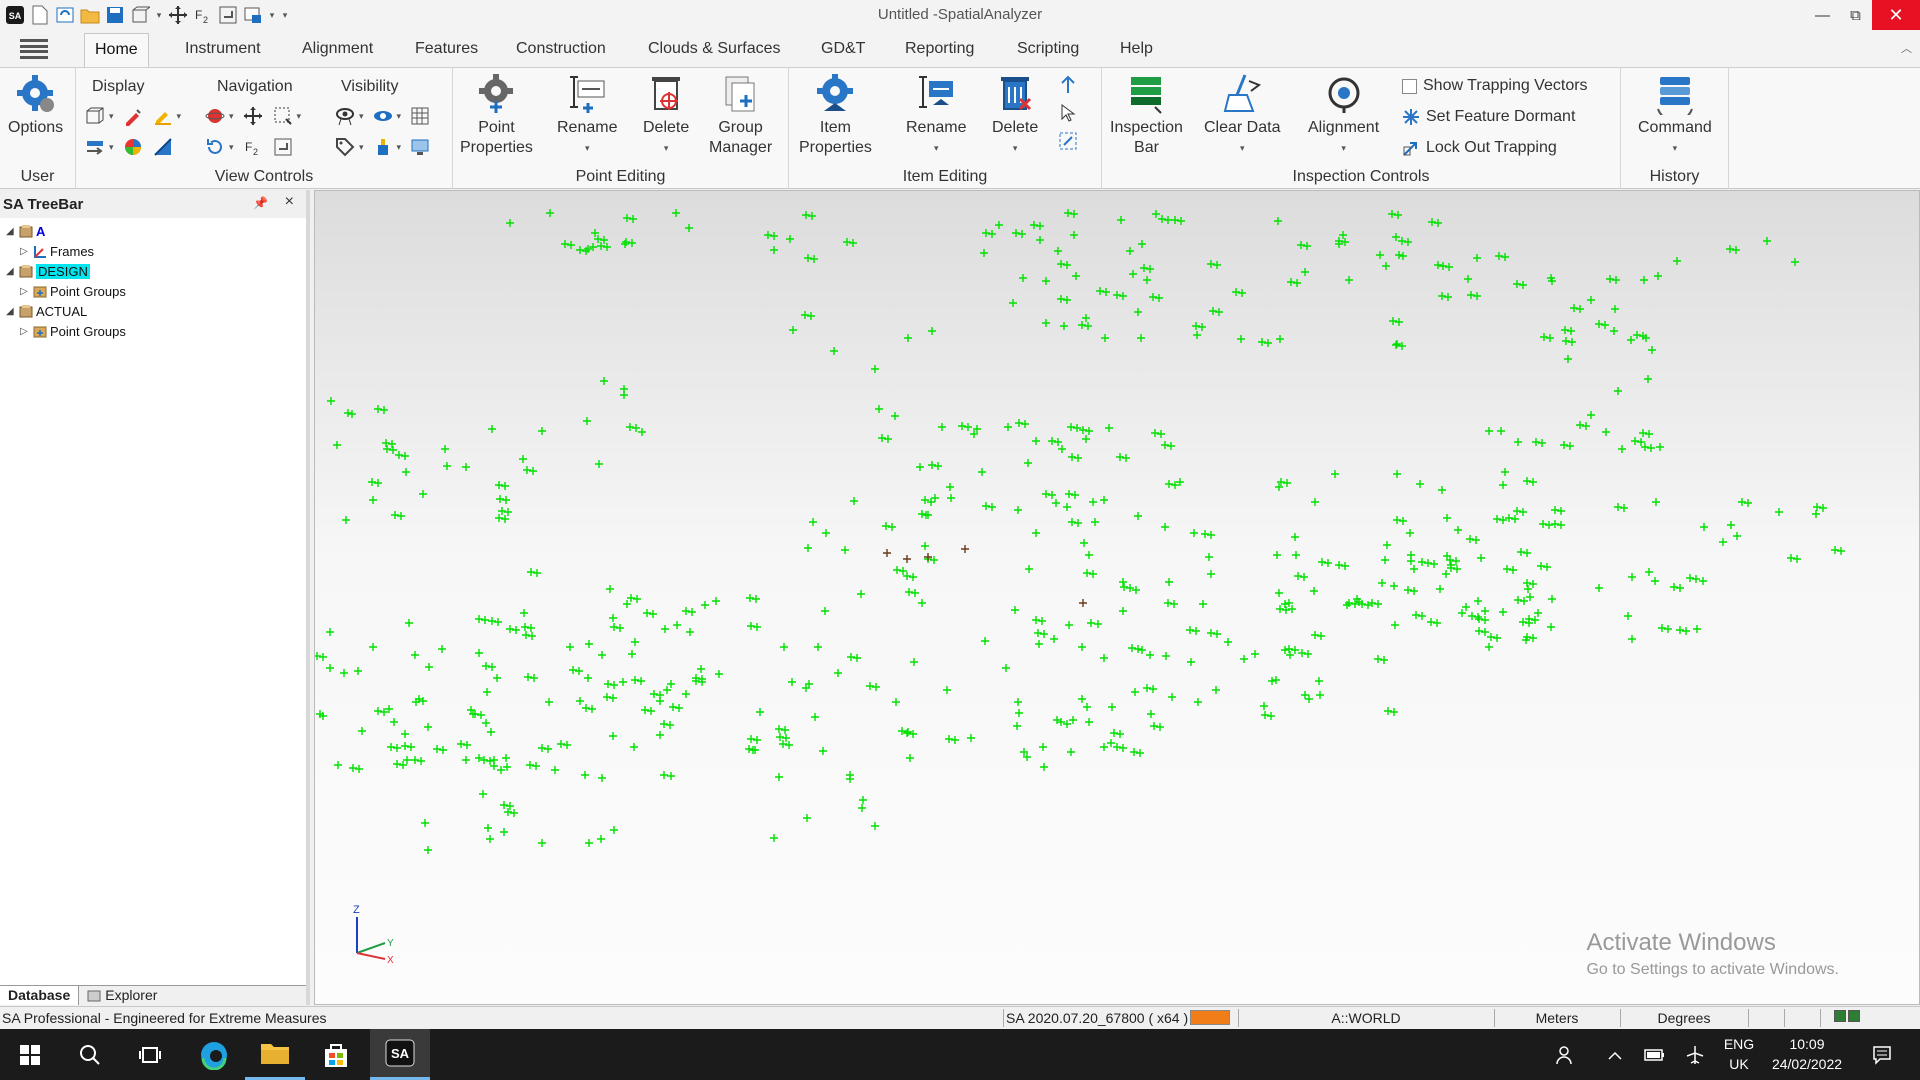 This screenshot has width=1920, height=1080. Describe the element at coordinates (939, 50) in the screenshot. I see `tab-reporting: Reporting` at that location.